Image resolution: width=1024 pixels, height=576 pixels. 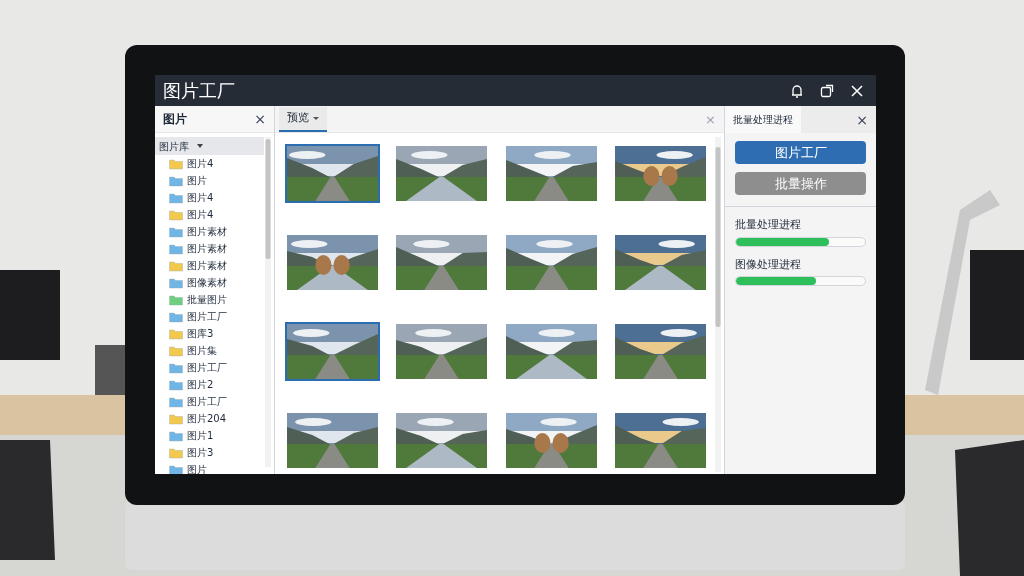 I want to click on close-icon, so click(x=857, y=90).